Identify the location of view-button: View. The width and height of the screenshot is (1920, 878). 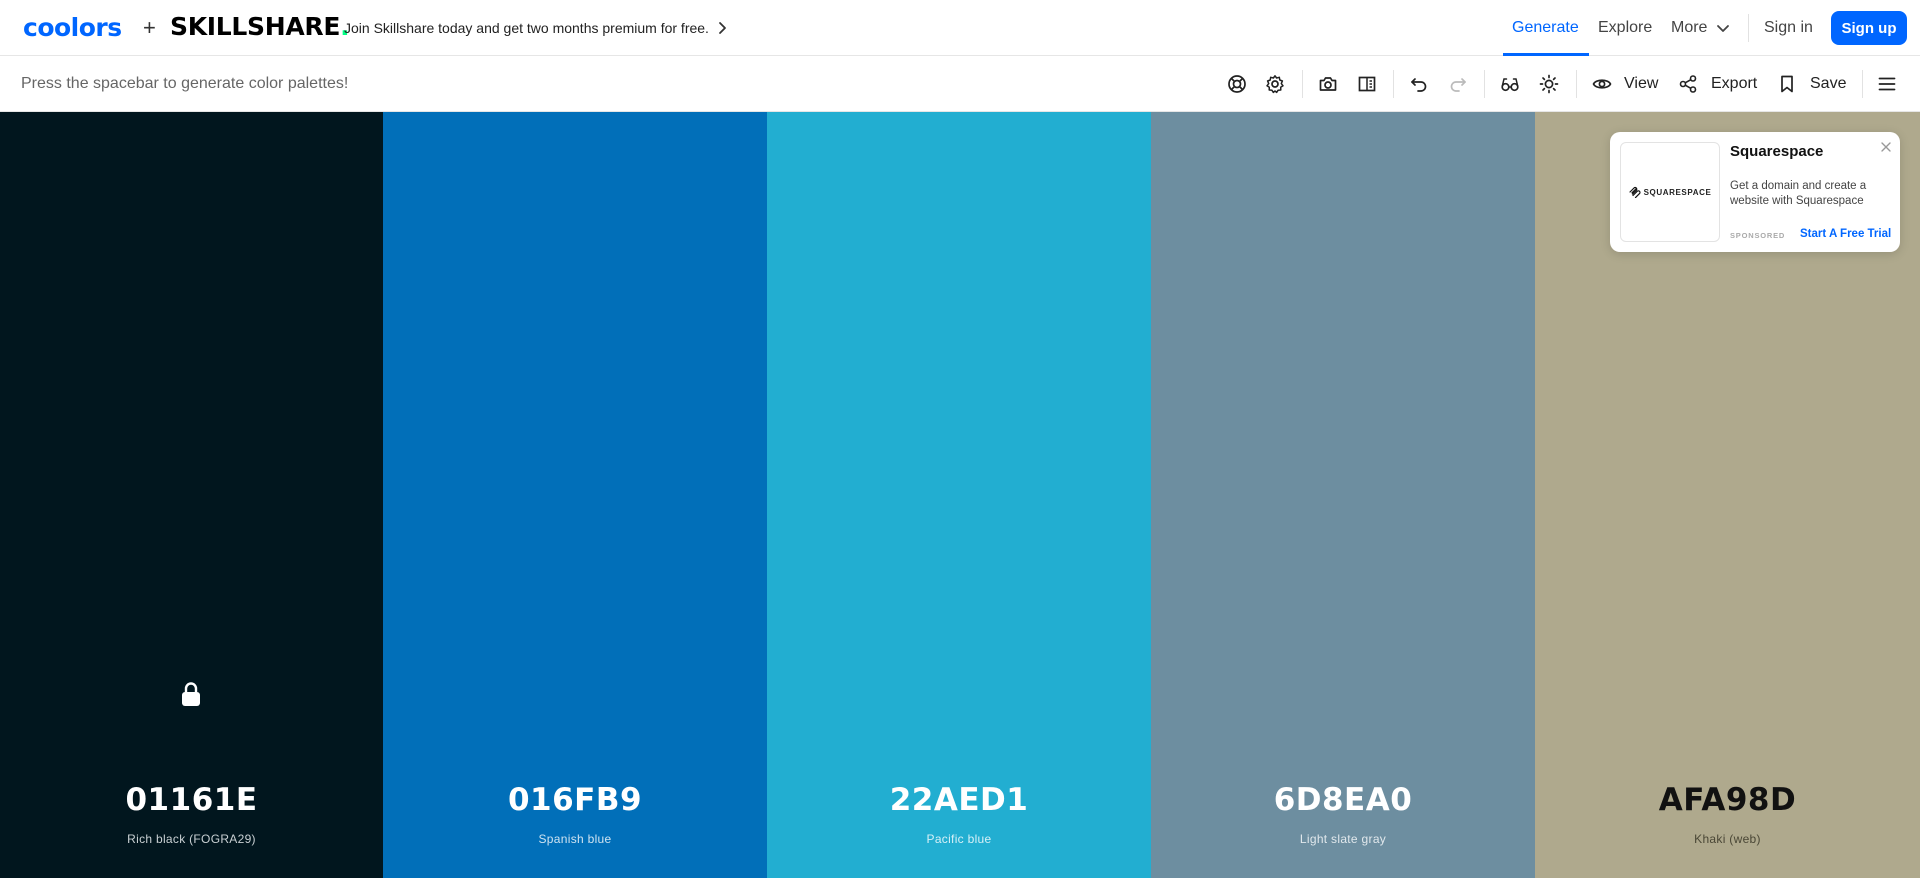
(1641, 84).